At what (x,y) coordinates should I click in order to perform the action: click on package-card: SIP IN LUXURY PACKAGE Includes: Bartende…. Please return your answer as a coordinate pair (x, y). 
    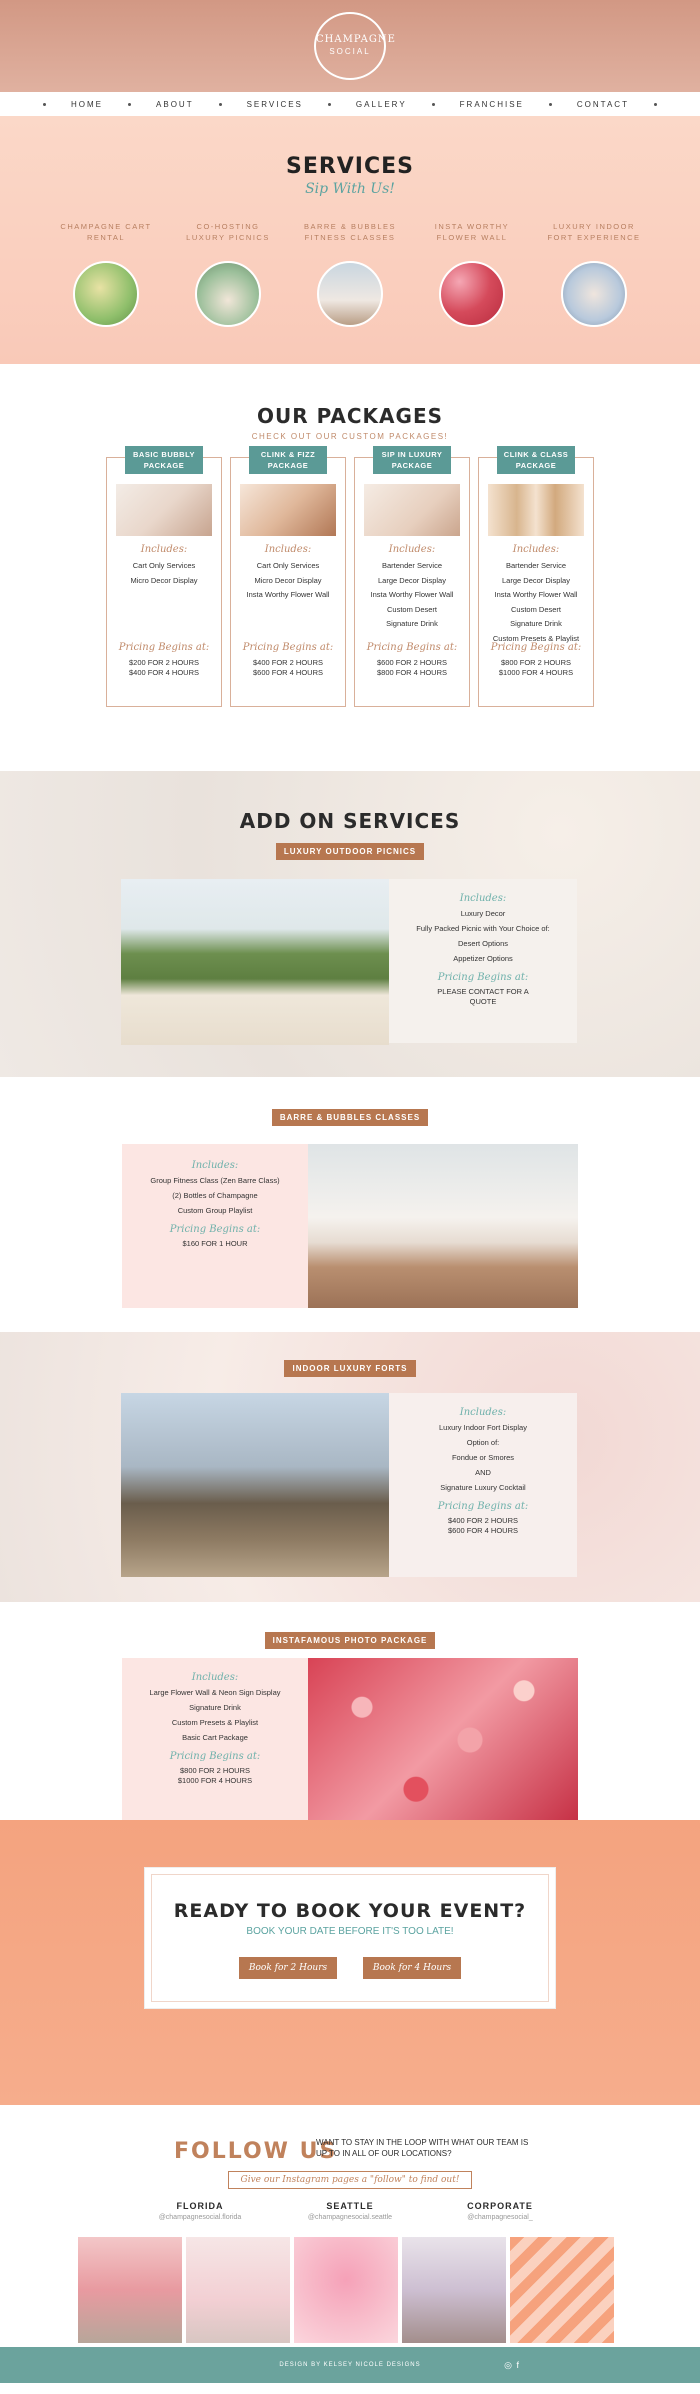
    Looking at the image, I should click on (412, 576).